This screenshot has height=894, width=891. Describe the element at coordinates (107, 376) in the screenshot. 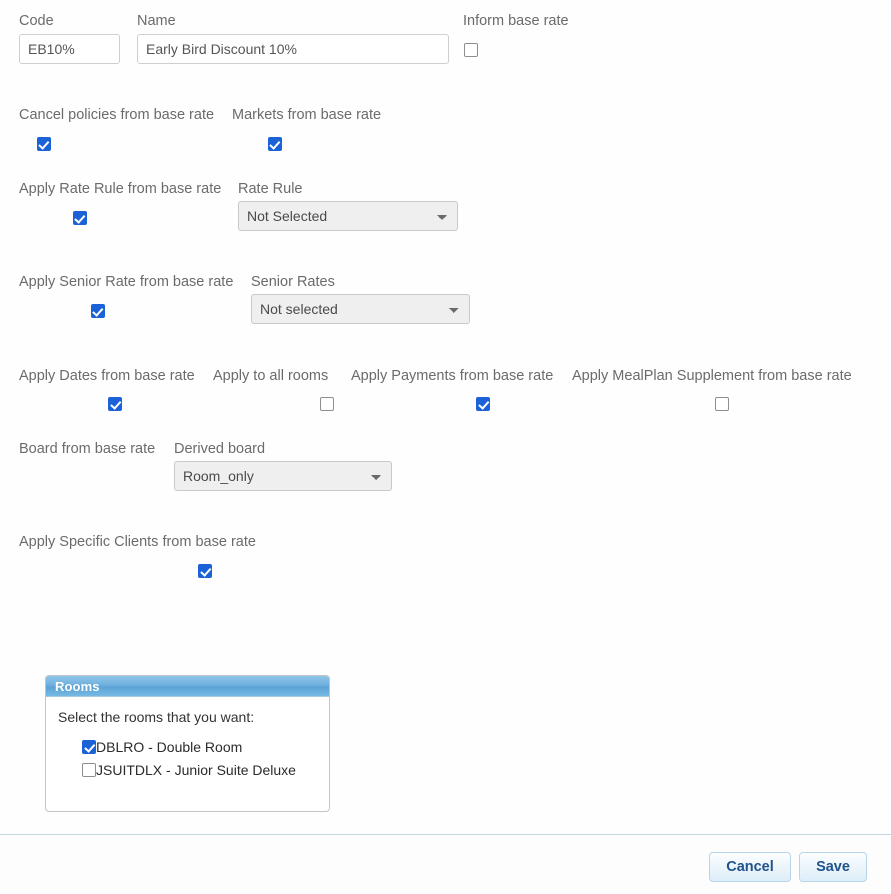

I see `apply-dates-label: Apply Dates from base rate` at that location.